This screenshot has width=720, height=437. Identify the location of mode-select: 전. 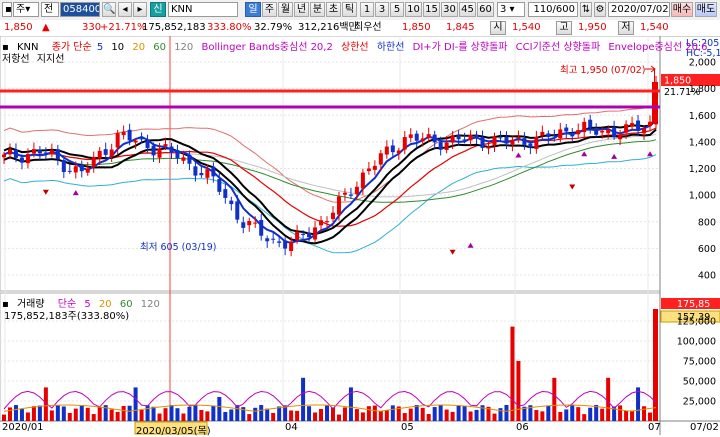
(50, 9).